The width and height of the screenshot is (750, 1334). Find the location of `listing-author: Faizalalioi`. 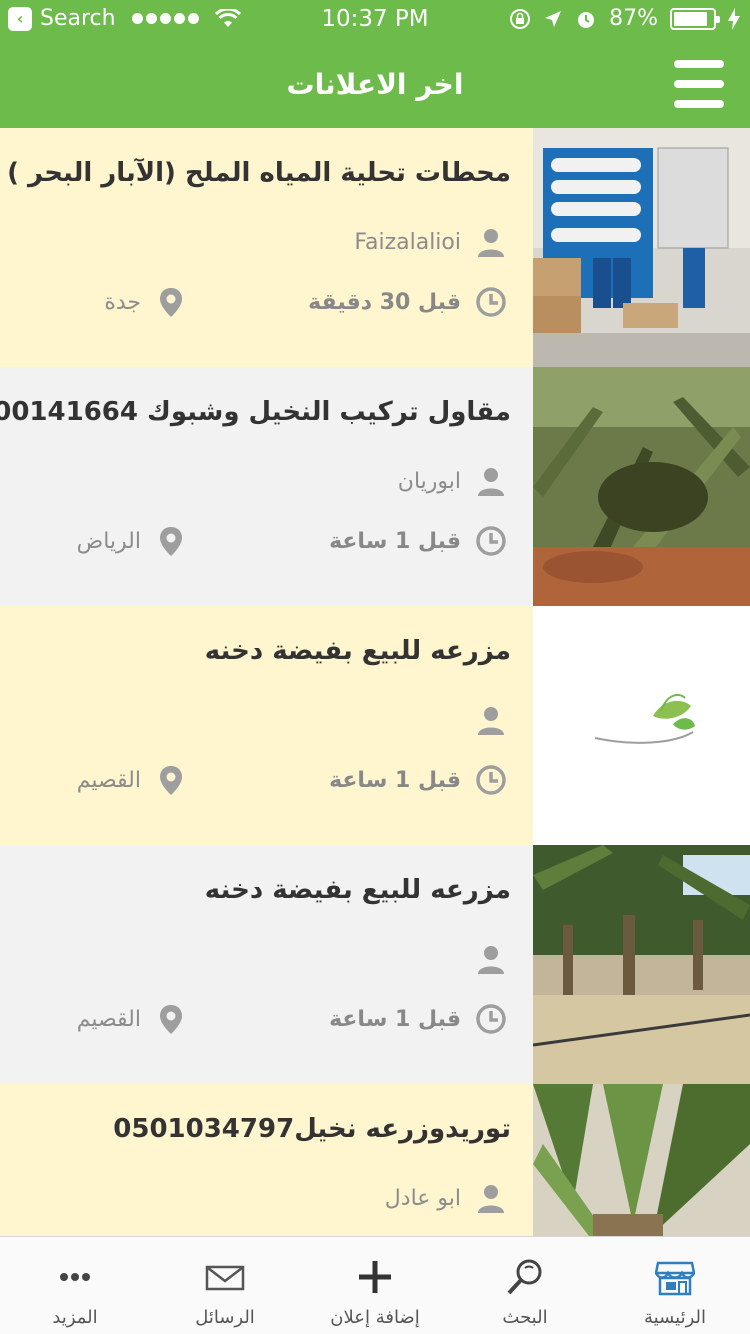

listing-author: Faizalalioi is located at coordinates (430, 242).